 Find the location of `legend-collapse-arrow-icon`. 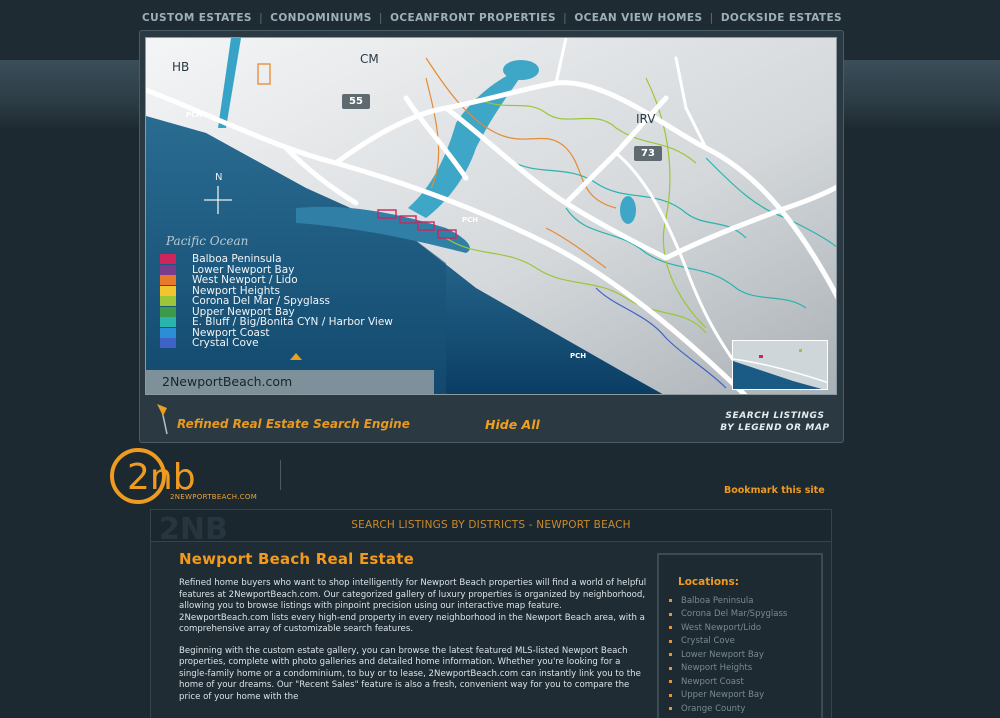

legend-collapse-arrow-icon is located at coordinates (296, 357).